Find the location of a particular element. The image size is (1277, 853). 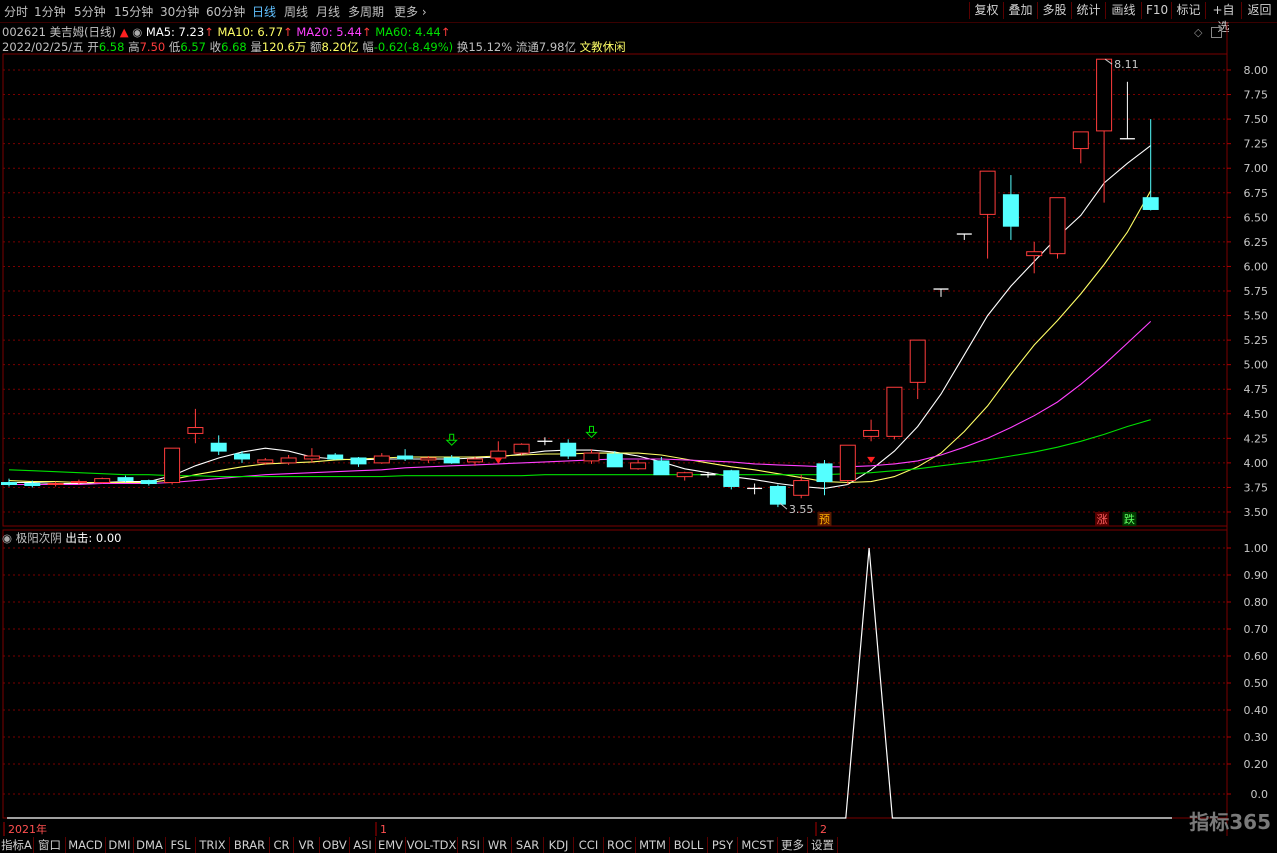

indicator-tick-label: 0.0 is located at coordinates (1260, 794).